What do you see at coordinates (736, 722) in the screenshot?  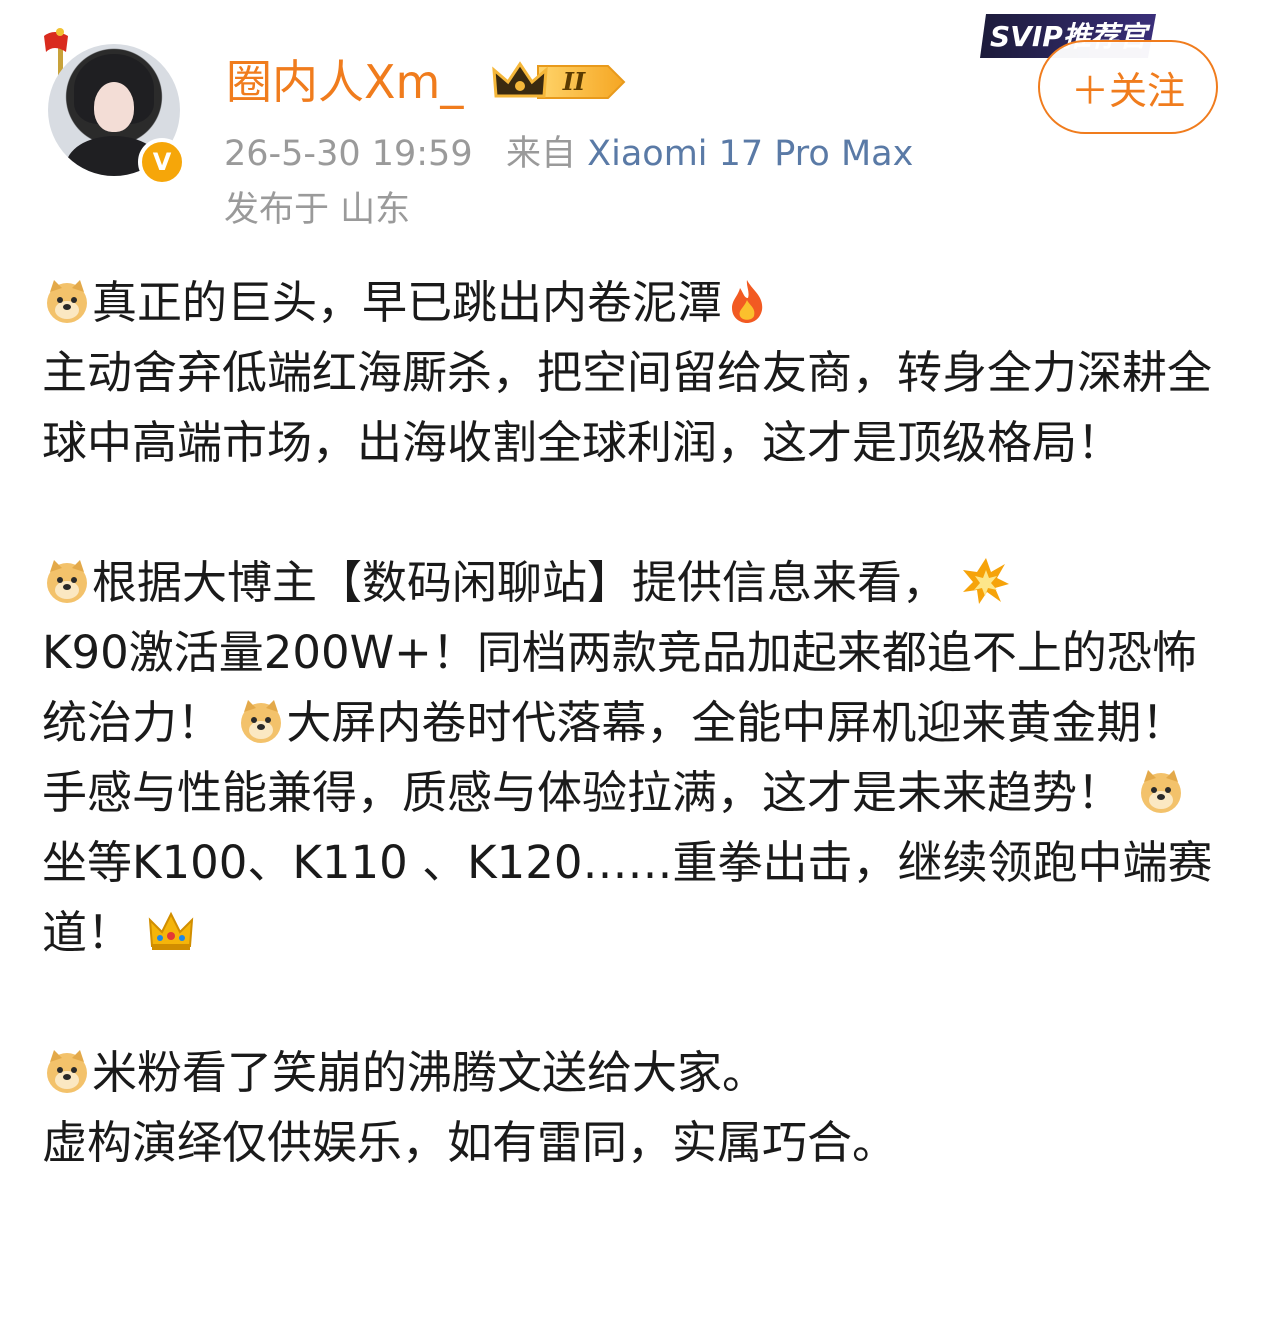 I see `p2-c: 大屏内卷时代落幕，全能中屏机迎来黄金期！` at bounding box center [736, 722].